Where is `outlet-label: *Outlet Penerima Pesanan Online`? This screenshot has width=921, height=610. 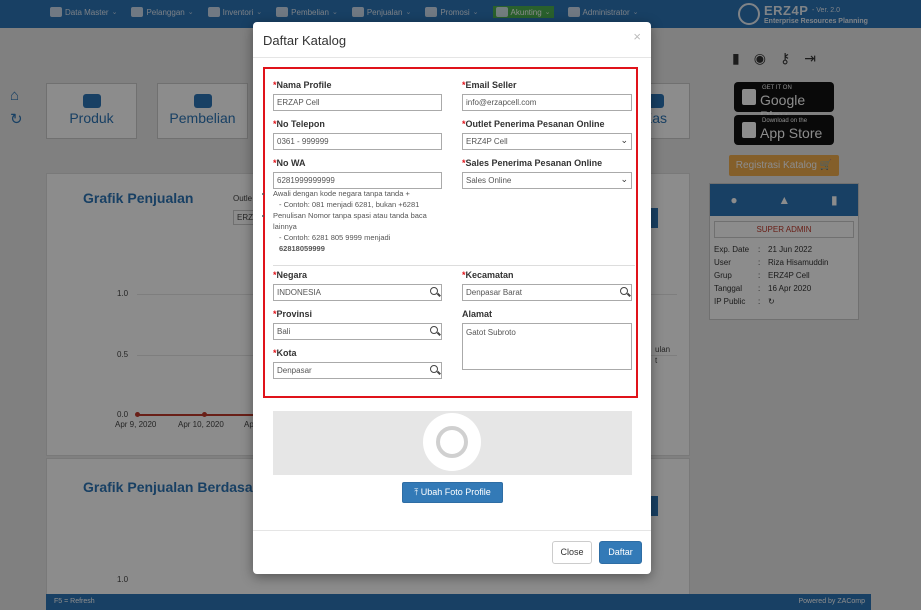 outlet-label: *Outlet Penerima Pesanan Online is located at coordinates (533, 124).